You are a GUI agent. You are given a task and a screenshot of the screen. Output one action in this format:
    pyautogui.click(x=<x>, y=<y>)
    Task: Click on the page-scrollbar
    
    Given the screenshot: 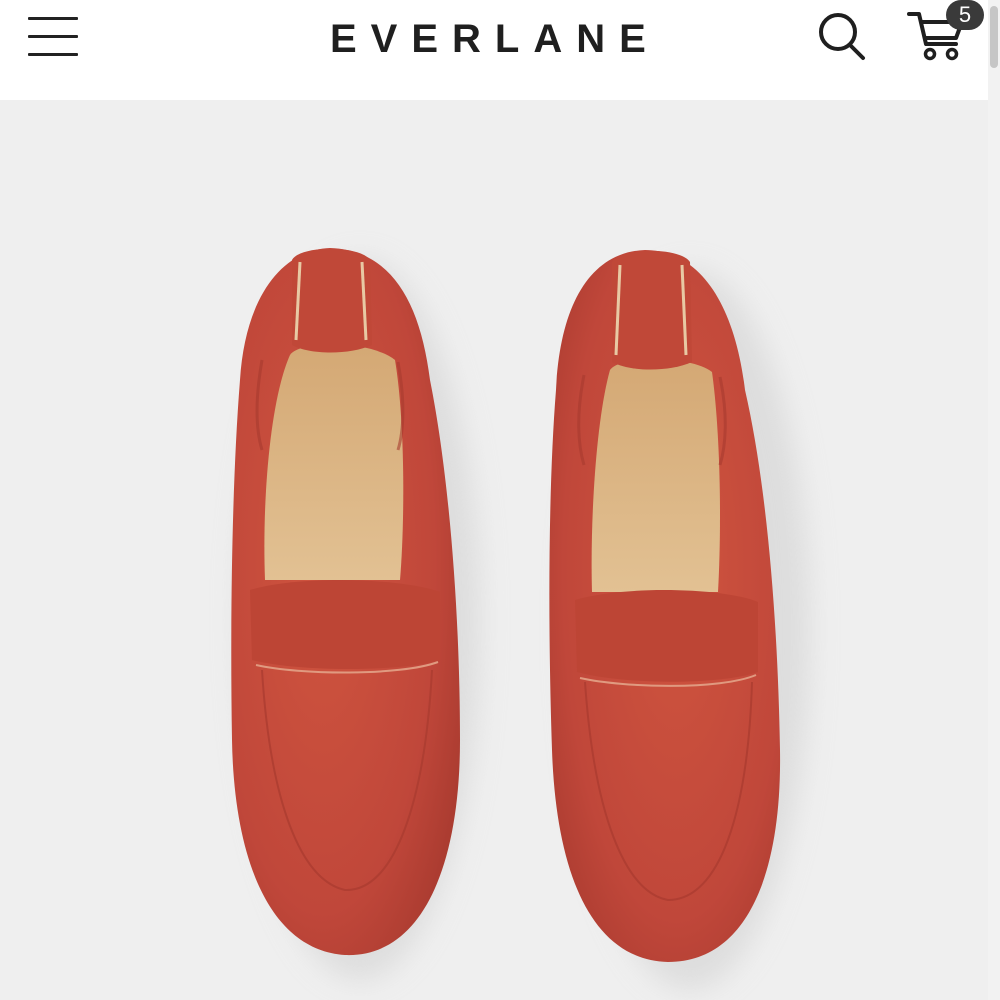 What is the action you would take?
    pyautogui.click(x=994, y=500)
    